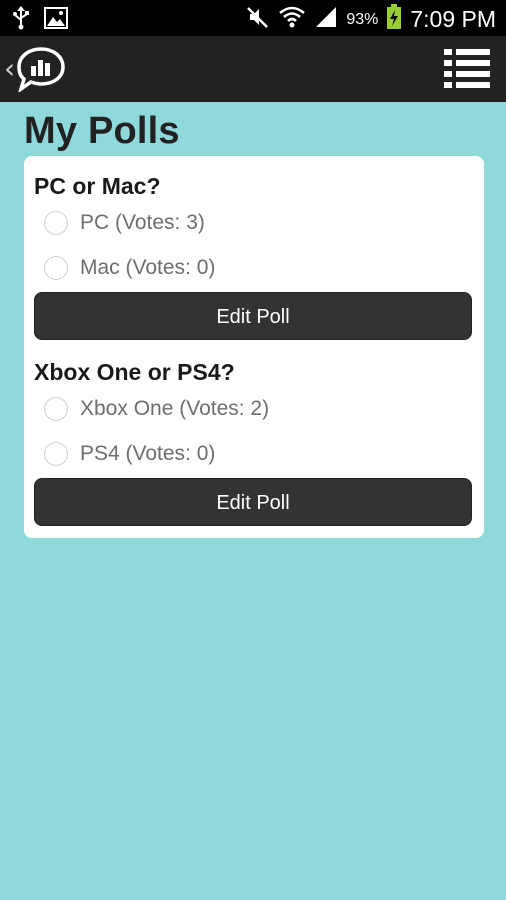 Image resolution: width=506 pixels, height=900 pixels. Describe the element at coordinates (467, 69) in the screenshot. I see `list-menu-icon` at that location.